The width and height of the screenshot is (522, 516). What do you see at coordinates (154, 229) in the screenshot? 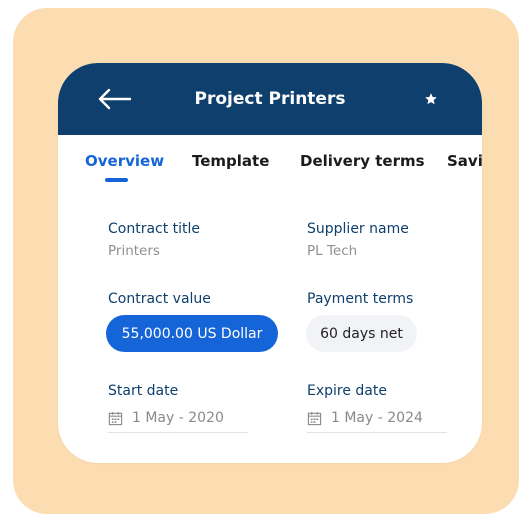
I see `contract-title-label: Contract title` at bounding box center [154, 229].